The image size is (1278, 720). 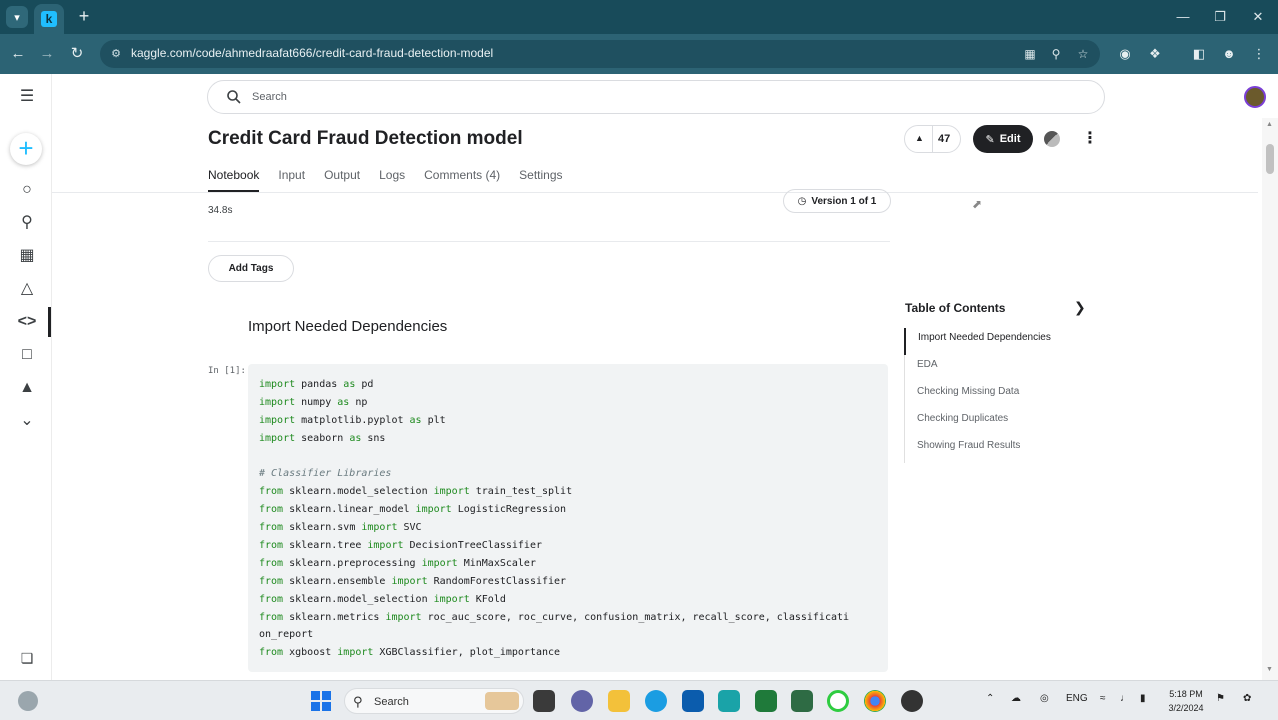 I want to click on toc-item-missing-data: Checking Missing Data, so click(x=977, y=395).